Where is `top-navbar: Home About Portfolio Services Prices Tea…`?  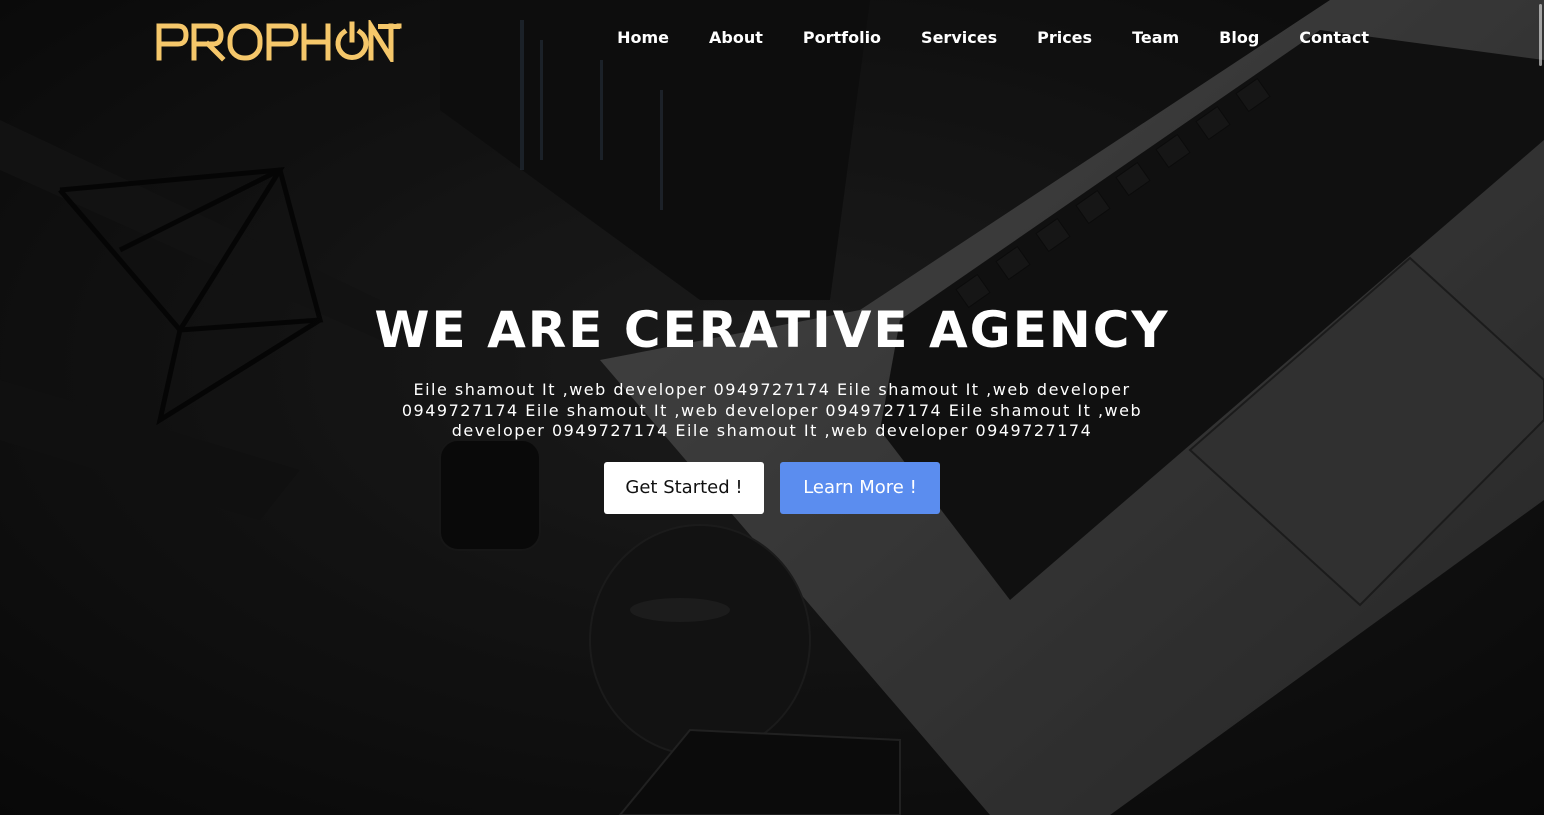 top-navbar: Home About Portfolio Services Prices Tea… is located at coordinates (772, 40).